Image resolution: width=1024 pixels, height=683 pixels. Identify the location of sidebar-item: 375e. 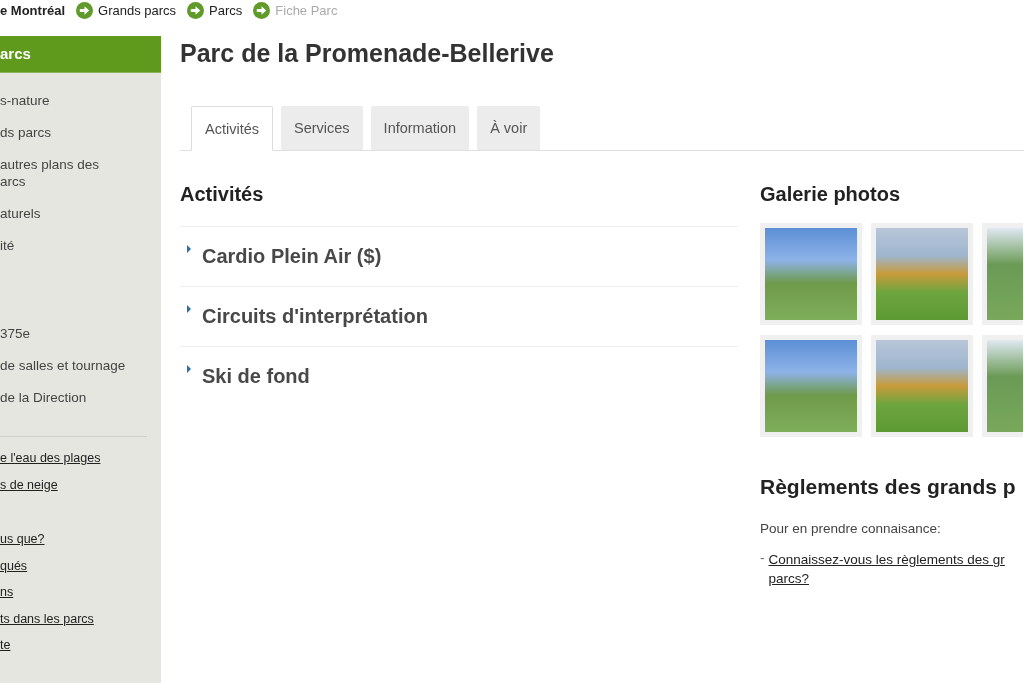
(80, 334).